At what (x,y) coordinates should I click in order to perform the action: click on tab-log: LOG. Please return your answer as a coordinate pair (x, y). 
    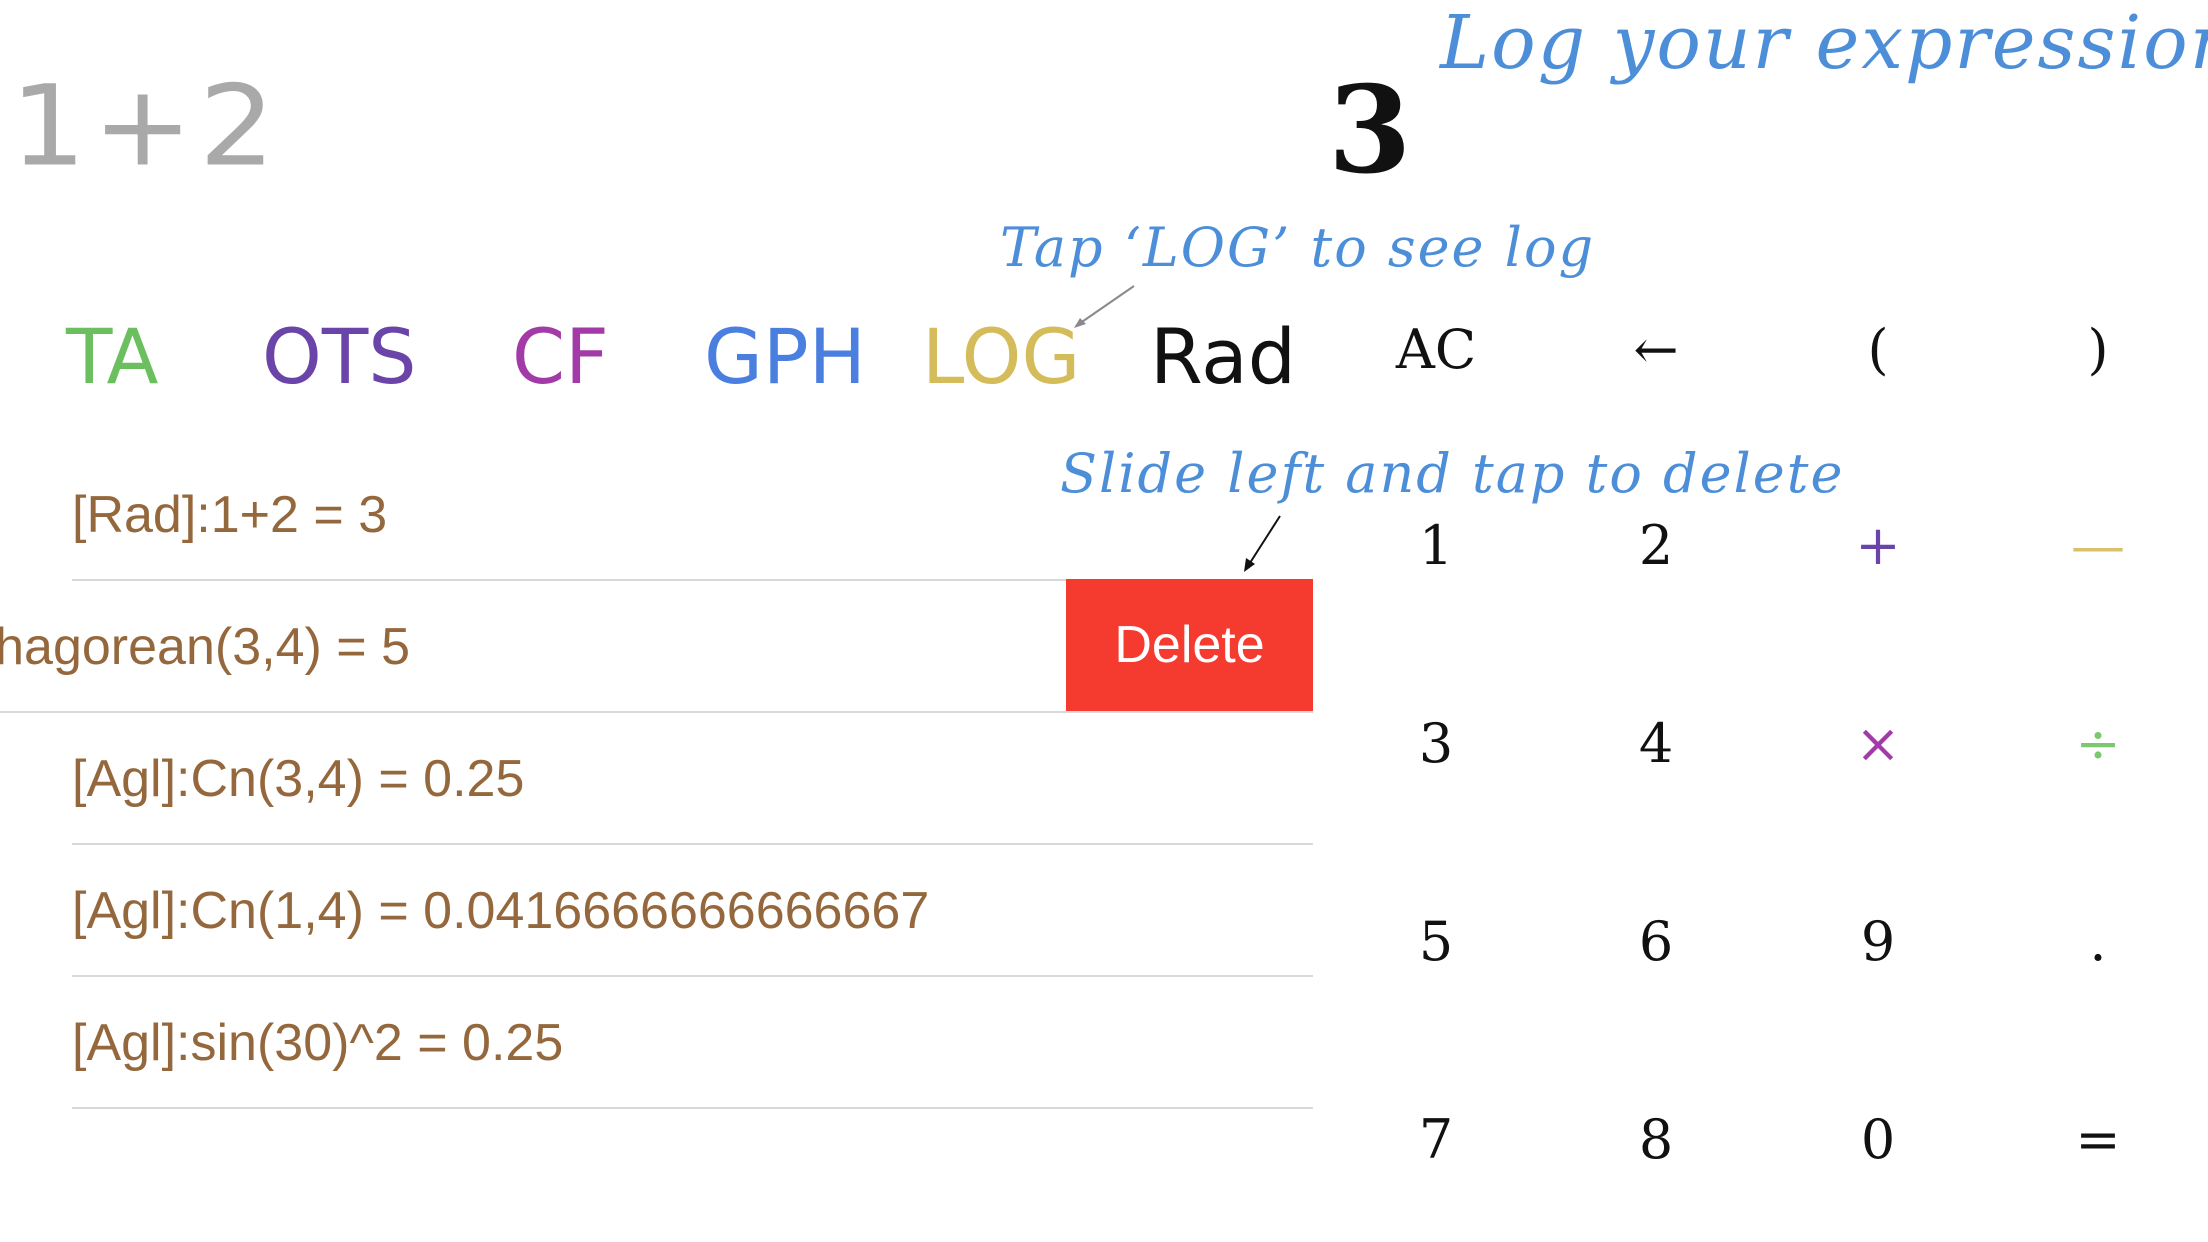
    Looking at the image, I should click on (1001, 356).